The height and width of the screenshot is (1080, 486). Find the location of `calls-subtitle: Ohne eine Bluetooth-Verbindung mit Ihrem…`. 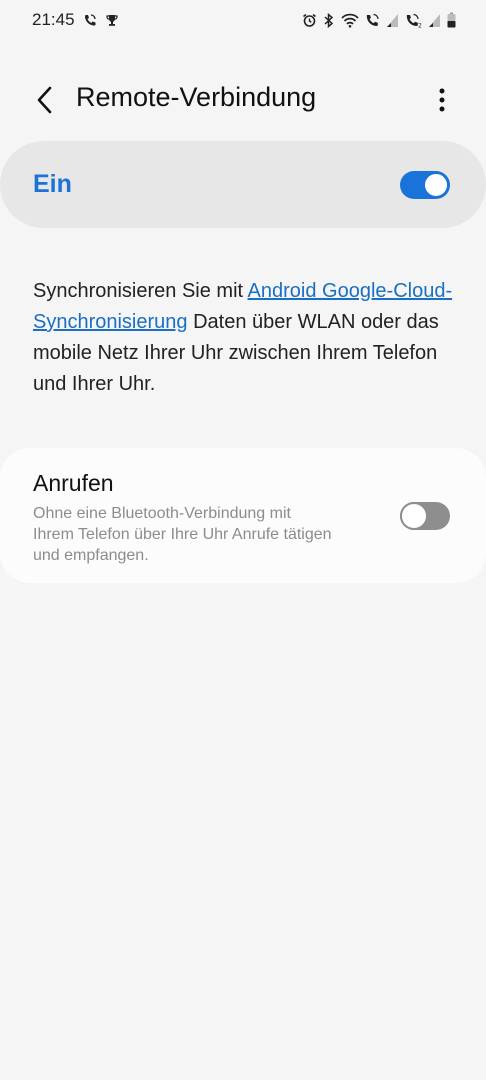

calls-subtitle: Ohne eine Bluetooth-Verbindung mit Ihrem… is located at coordinates (182, 534).